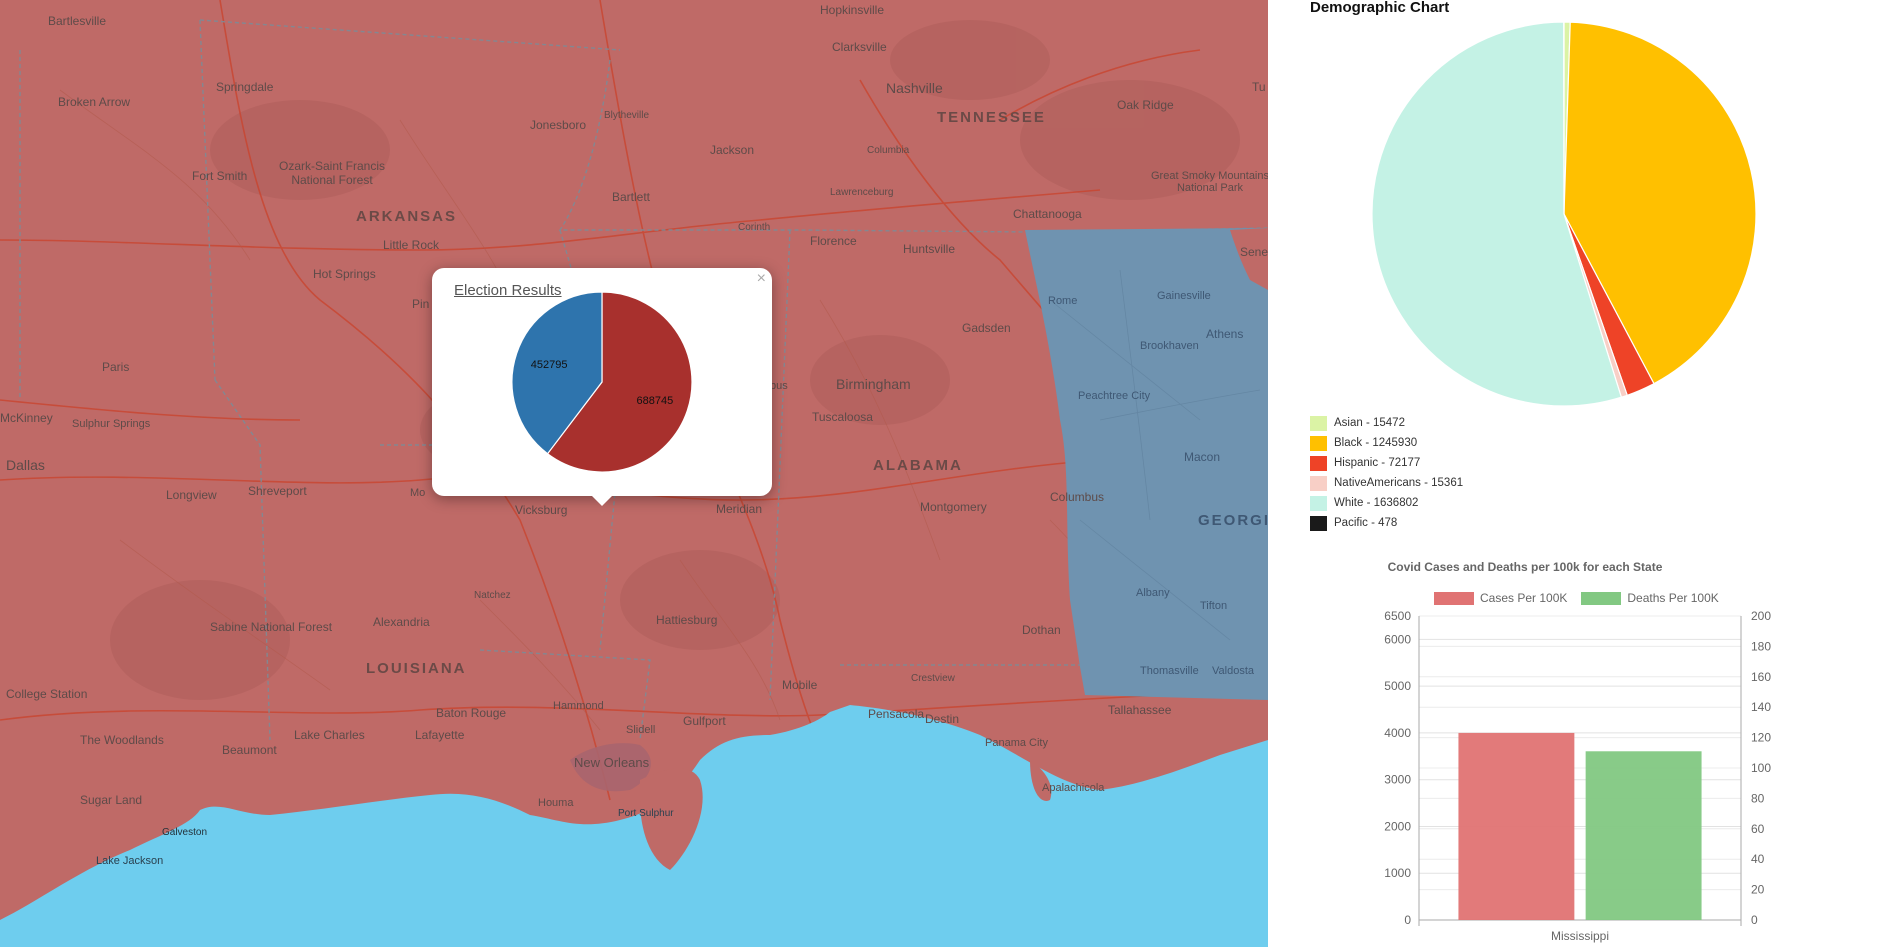 This screenshot has height=947, width=1890. I want to click on legend-item-white: White - 1636802, so click(1386, 503).